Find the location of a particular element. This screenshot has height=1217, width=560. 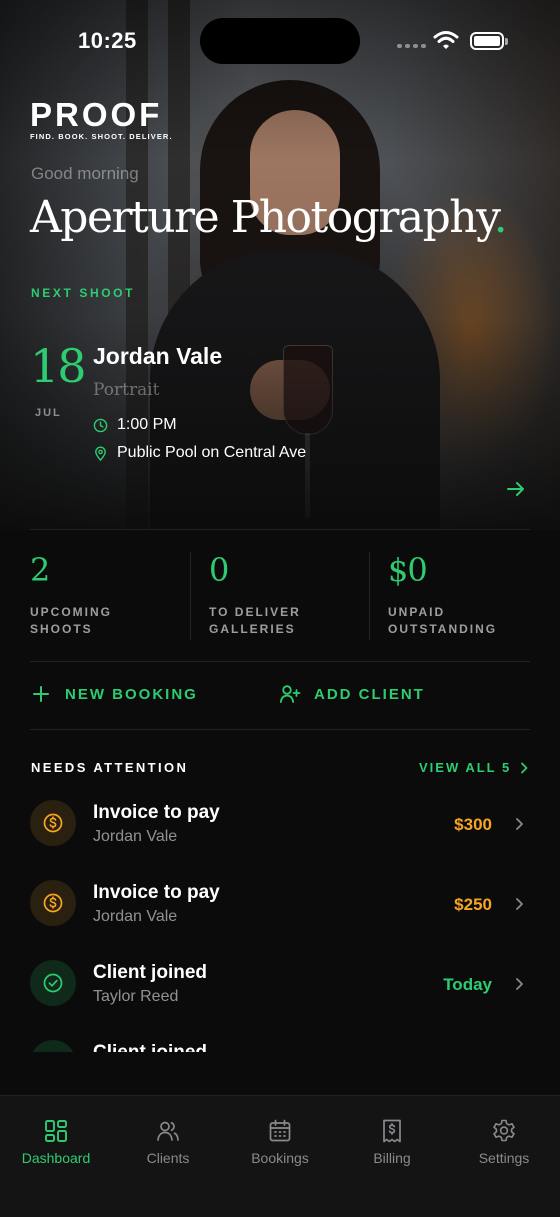

next-shoot-label: NEXT SHOOT is located at coordinates (83, 293).